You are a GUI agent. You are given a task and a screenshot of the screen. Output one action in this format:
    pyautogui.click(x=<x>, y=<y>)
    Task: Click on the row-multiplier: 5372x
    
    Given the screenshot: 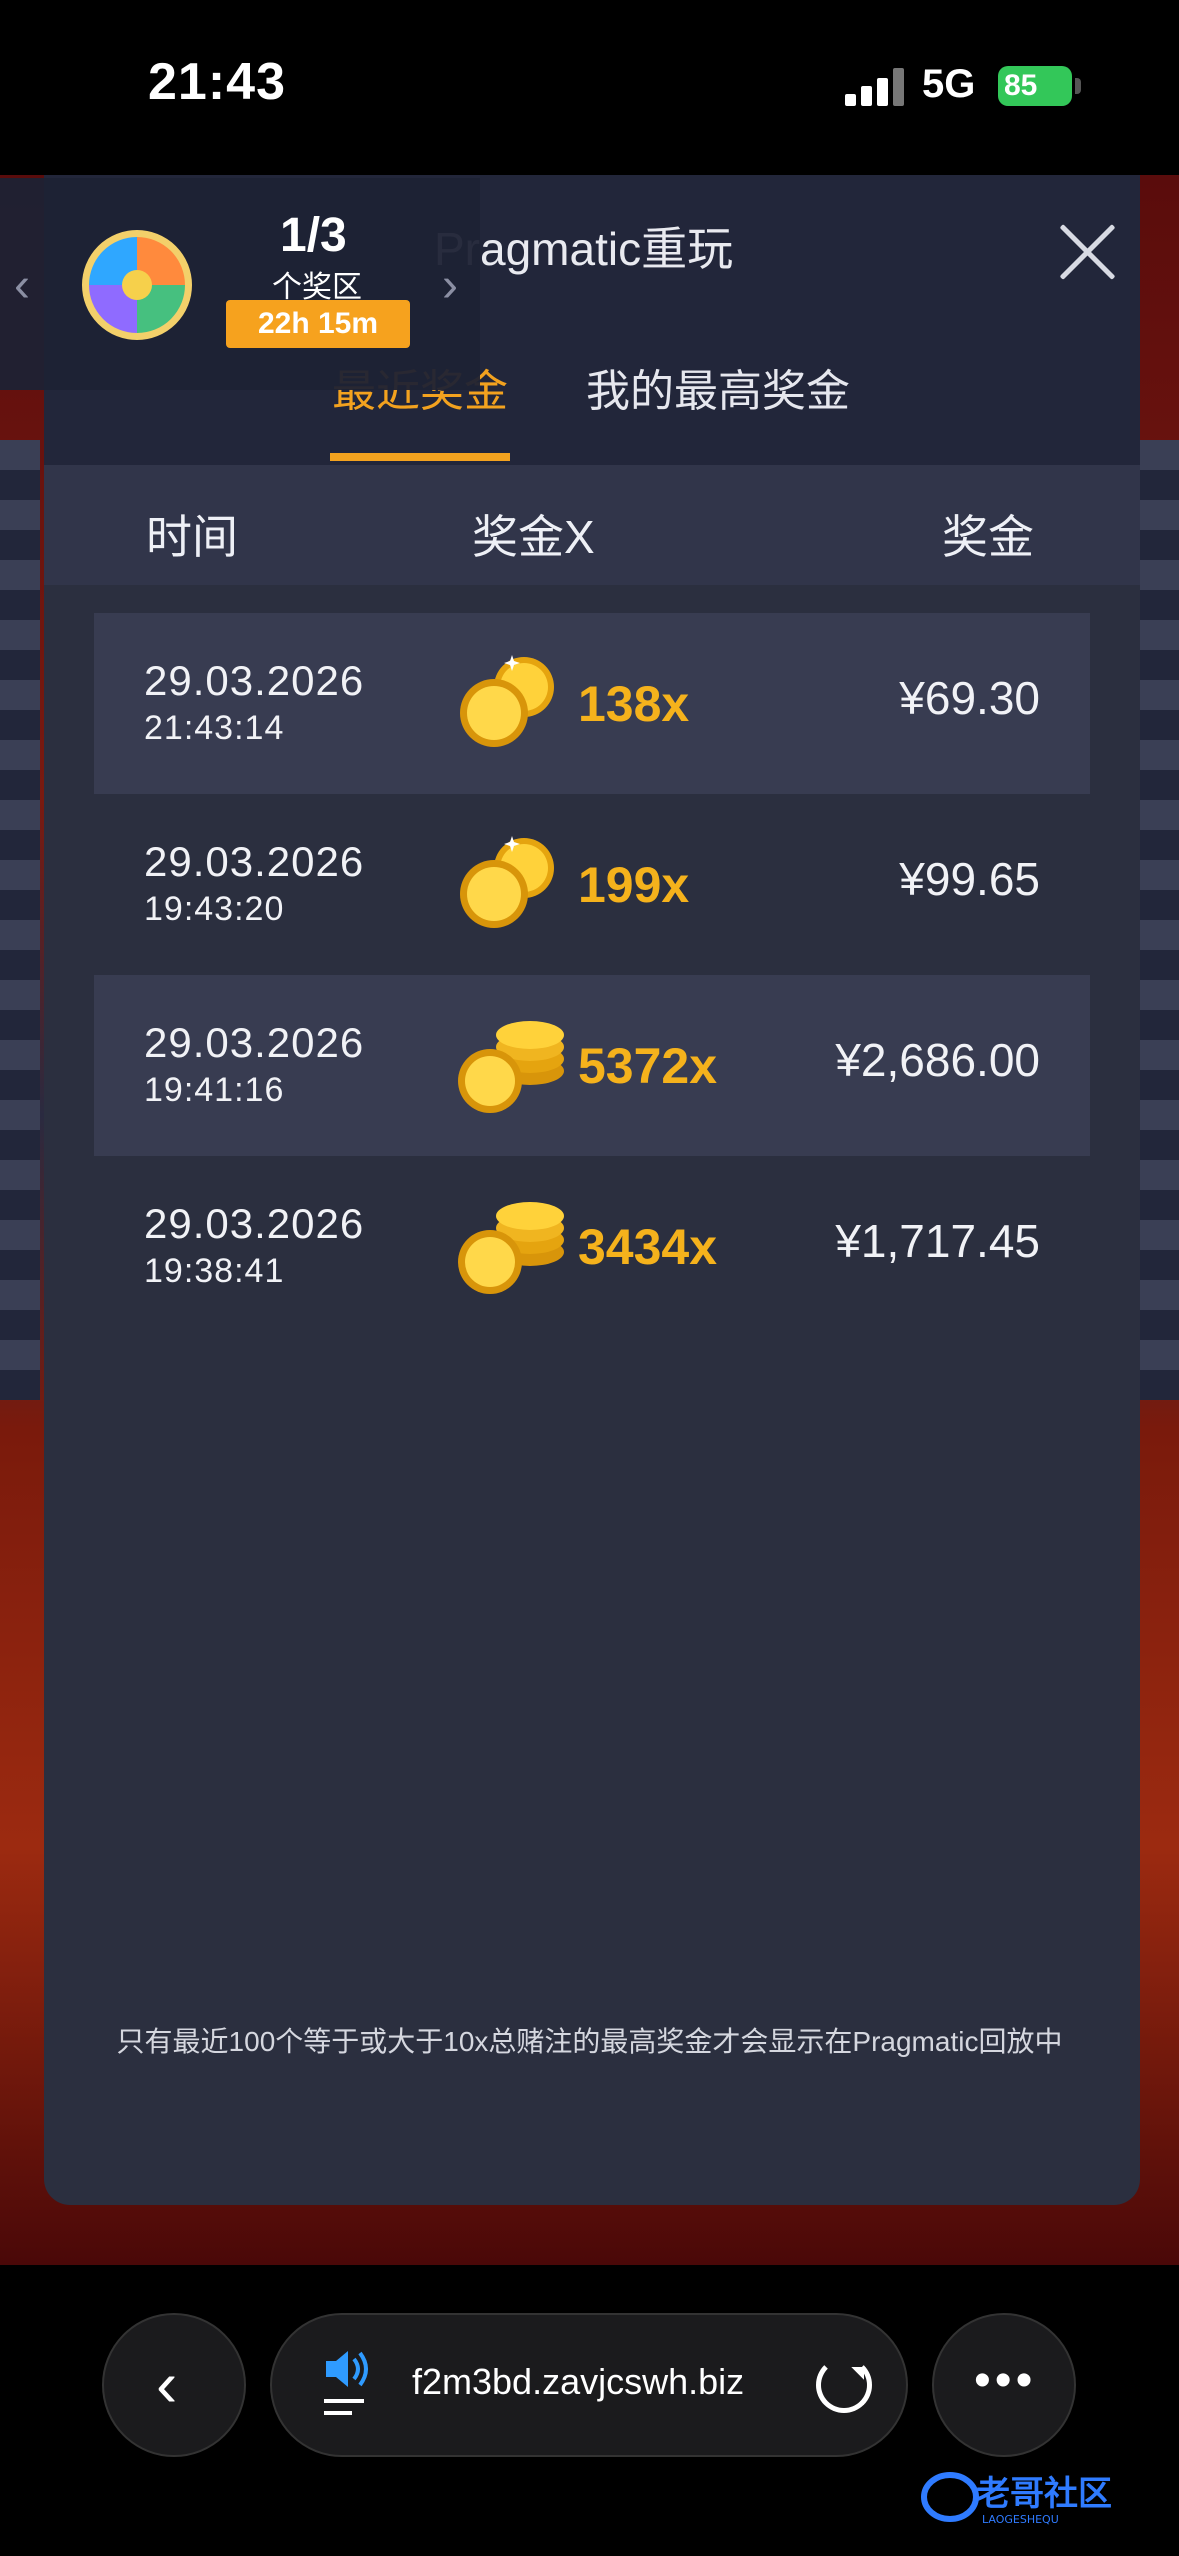 What is the action you would take?
    pyautogui.click(x=648, y=1066)
    